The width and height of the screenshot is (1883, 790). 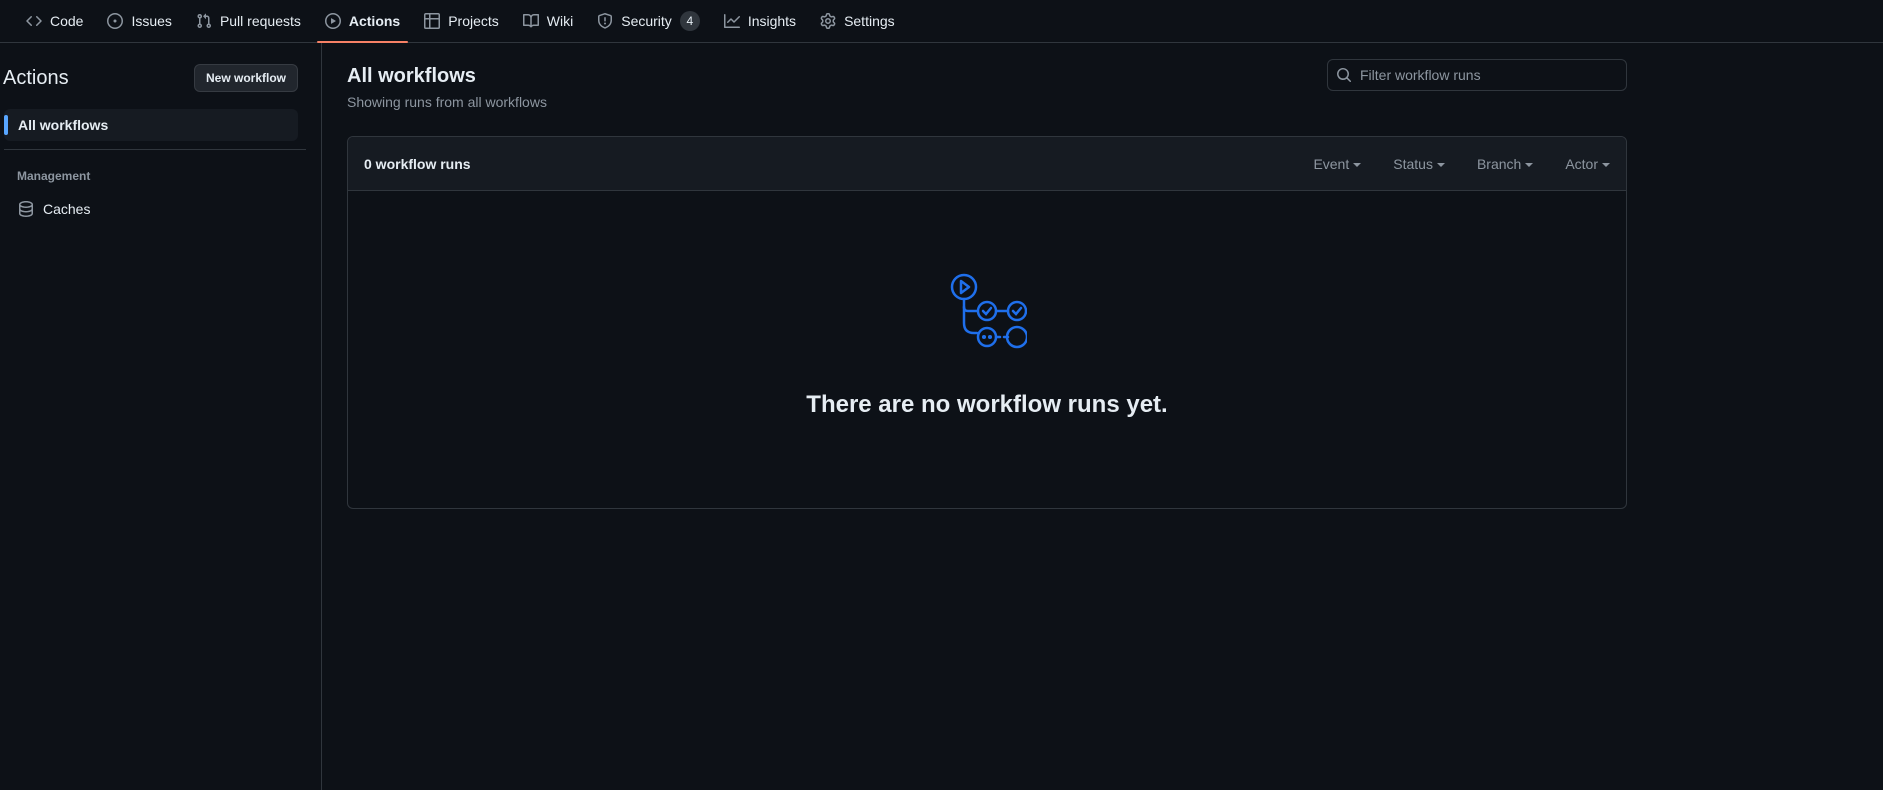 What do you see at coordinates (1493, 75) in the screenshot?
I see `search-input` at bounding box center [1493, 75].